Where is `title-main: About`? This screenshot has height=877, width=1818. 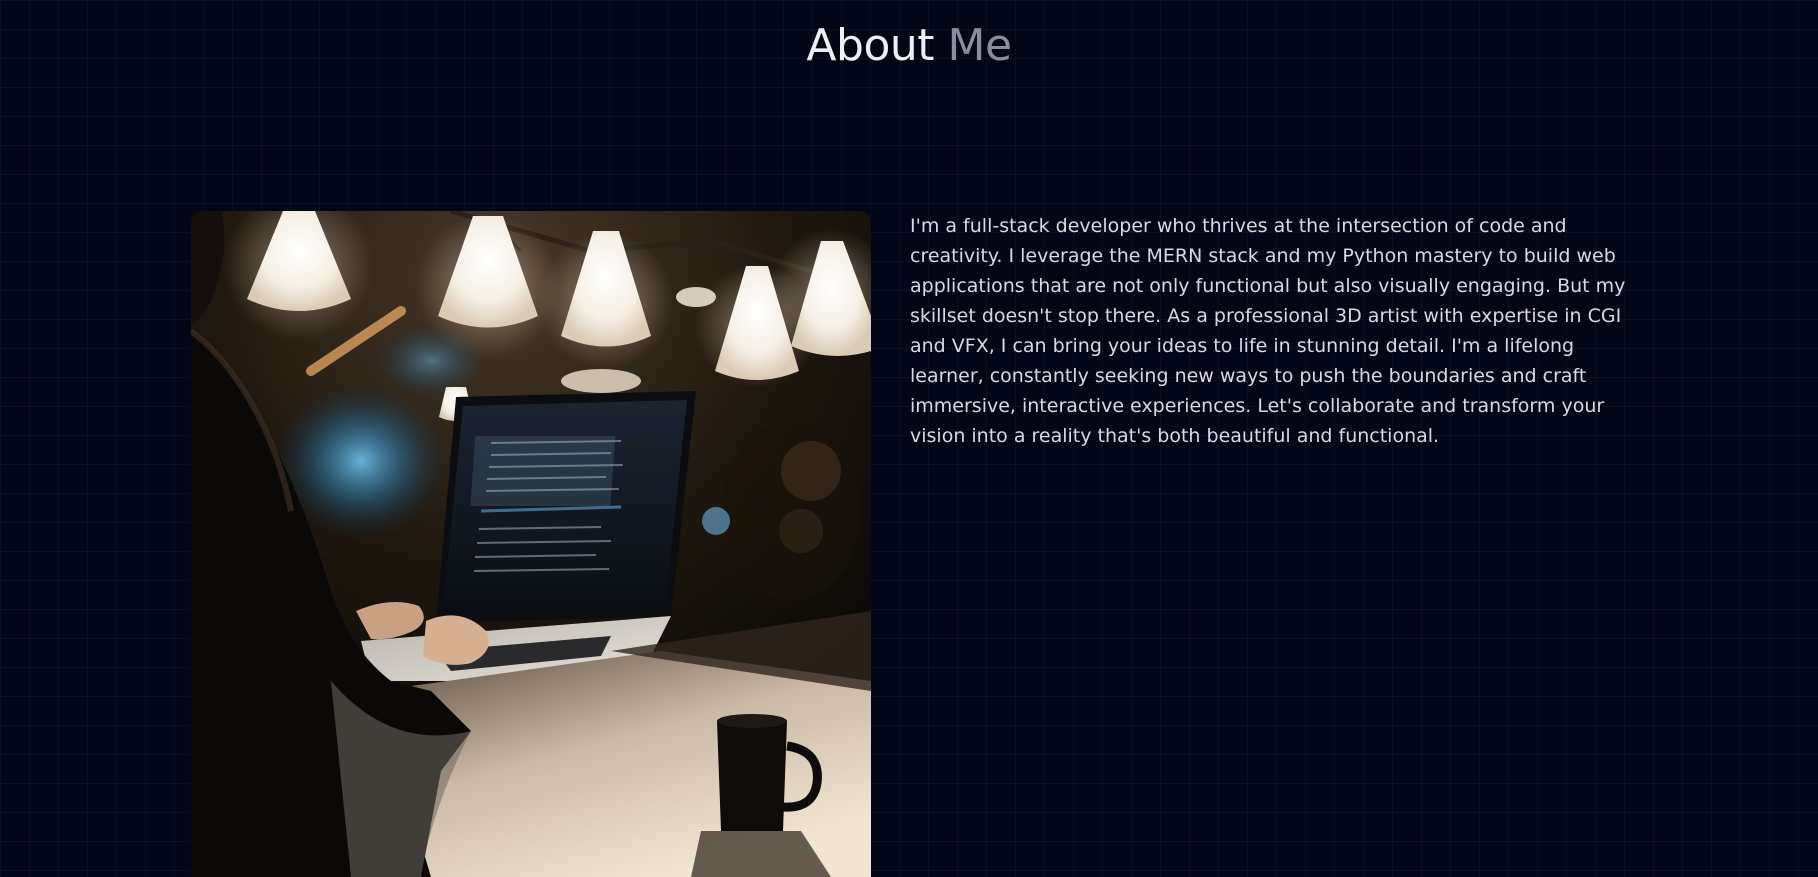 title-main: About is located at coordinates (870, 45).